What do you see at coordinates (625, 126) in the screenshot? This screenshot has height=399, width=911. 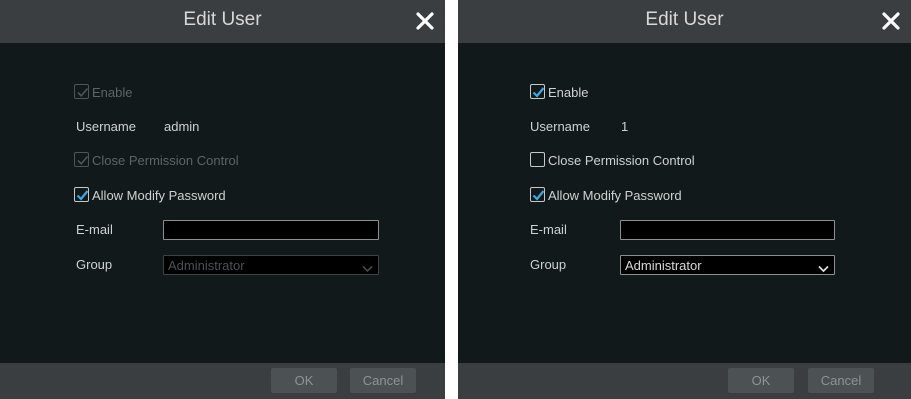 I see `username-value: 1` at bounding box center [625, 126].